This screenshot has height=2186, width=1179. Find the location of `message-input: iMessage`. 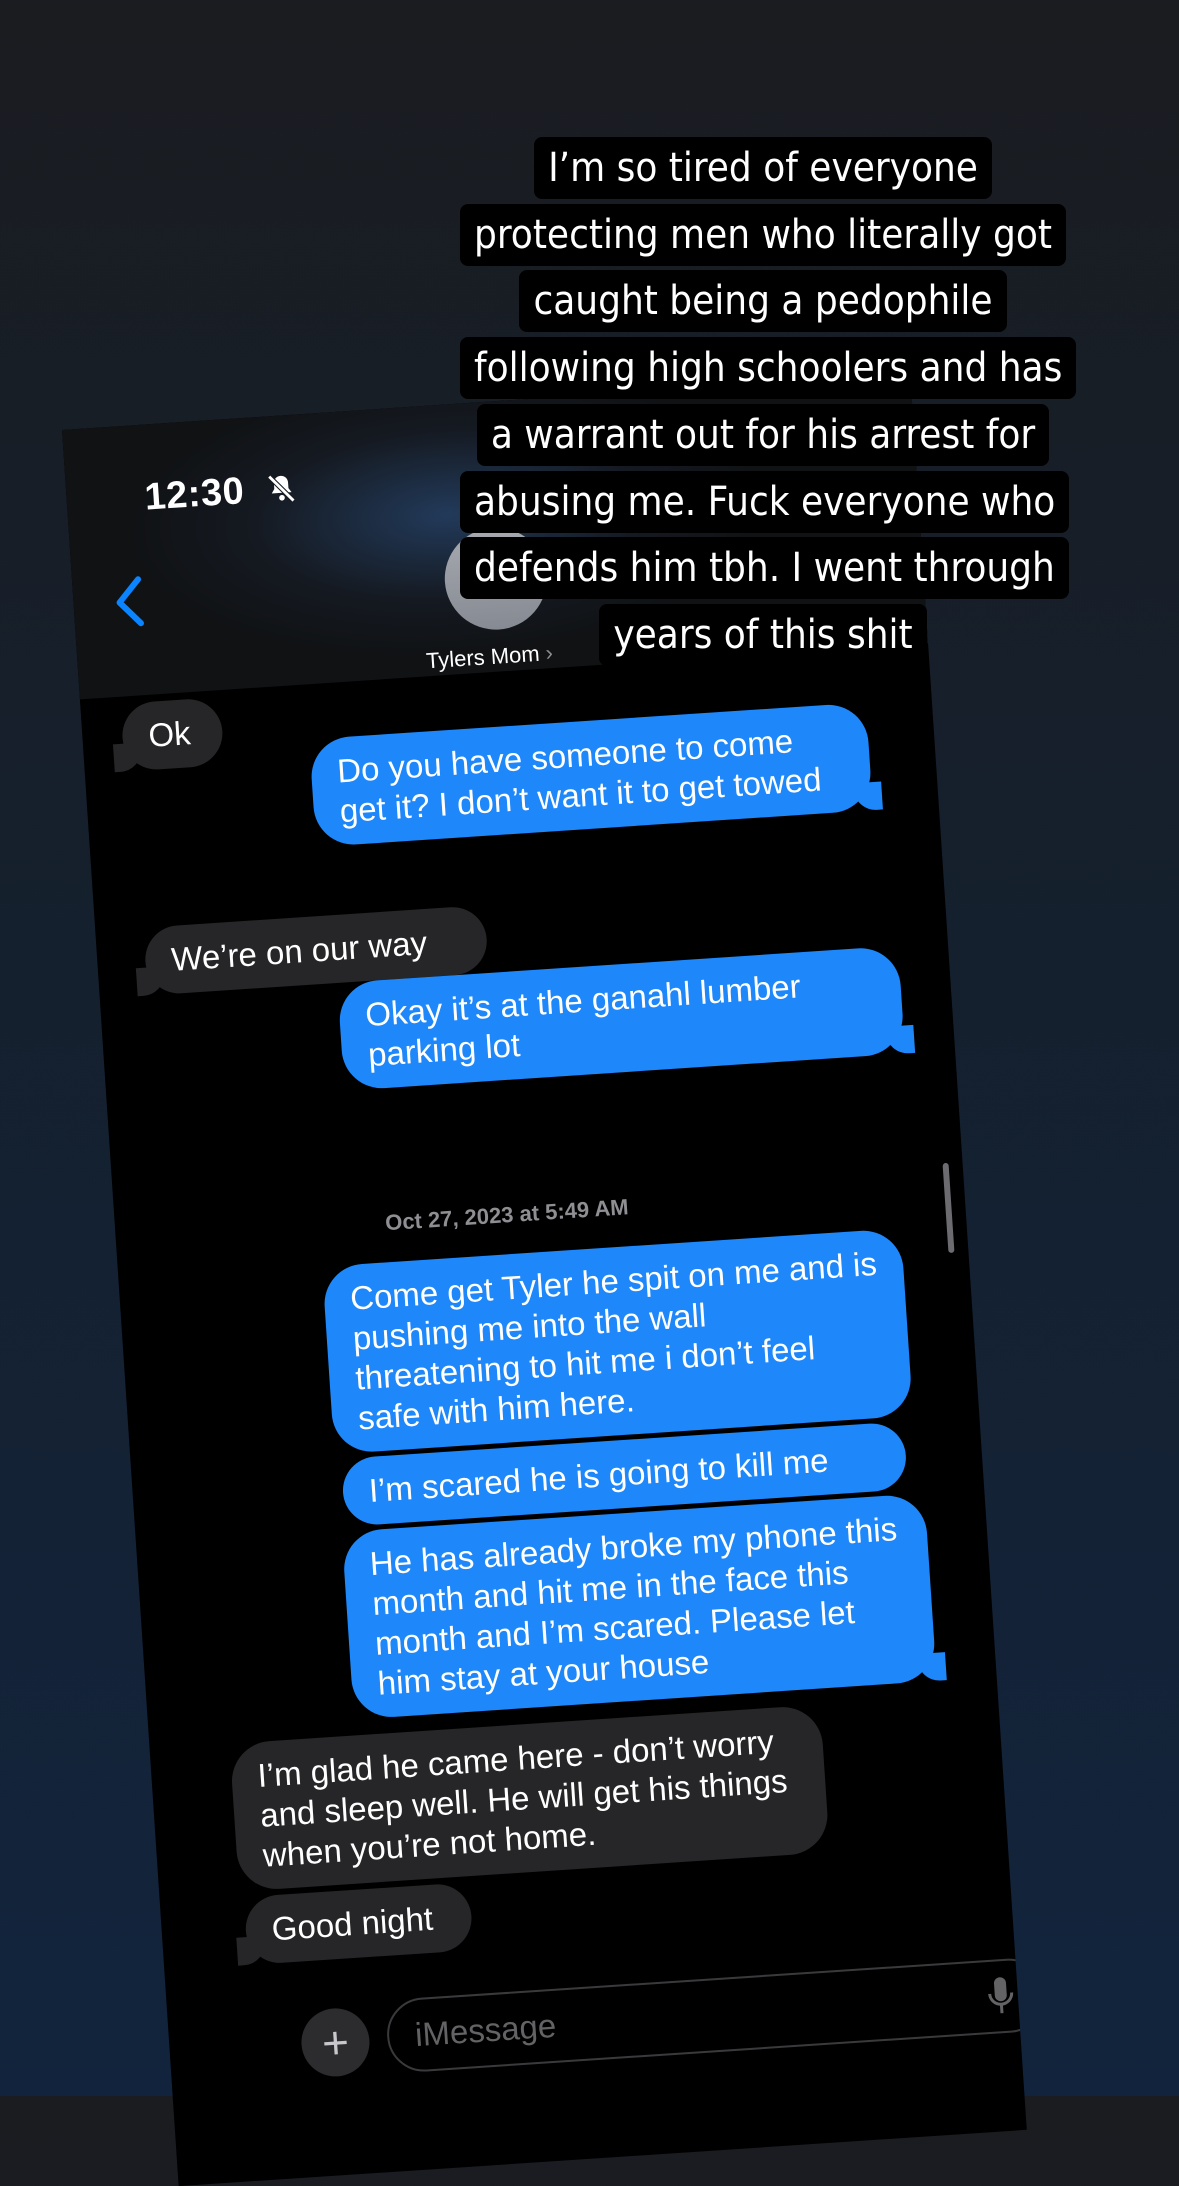

message-input: iMessage is located at coordinates (705, 2015).